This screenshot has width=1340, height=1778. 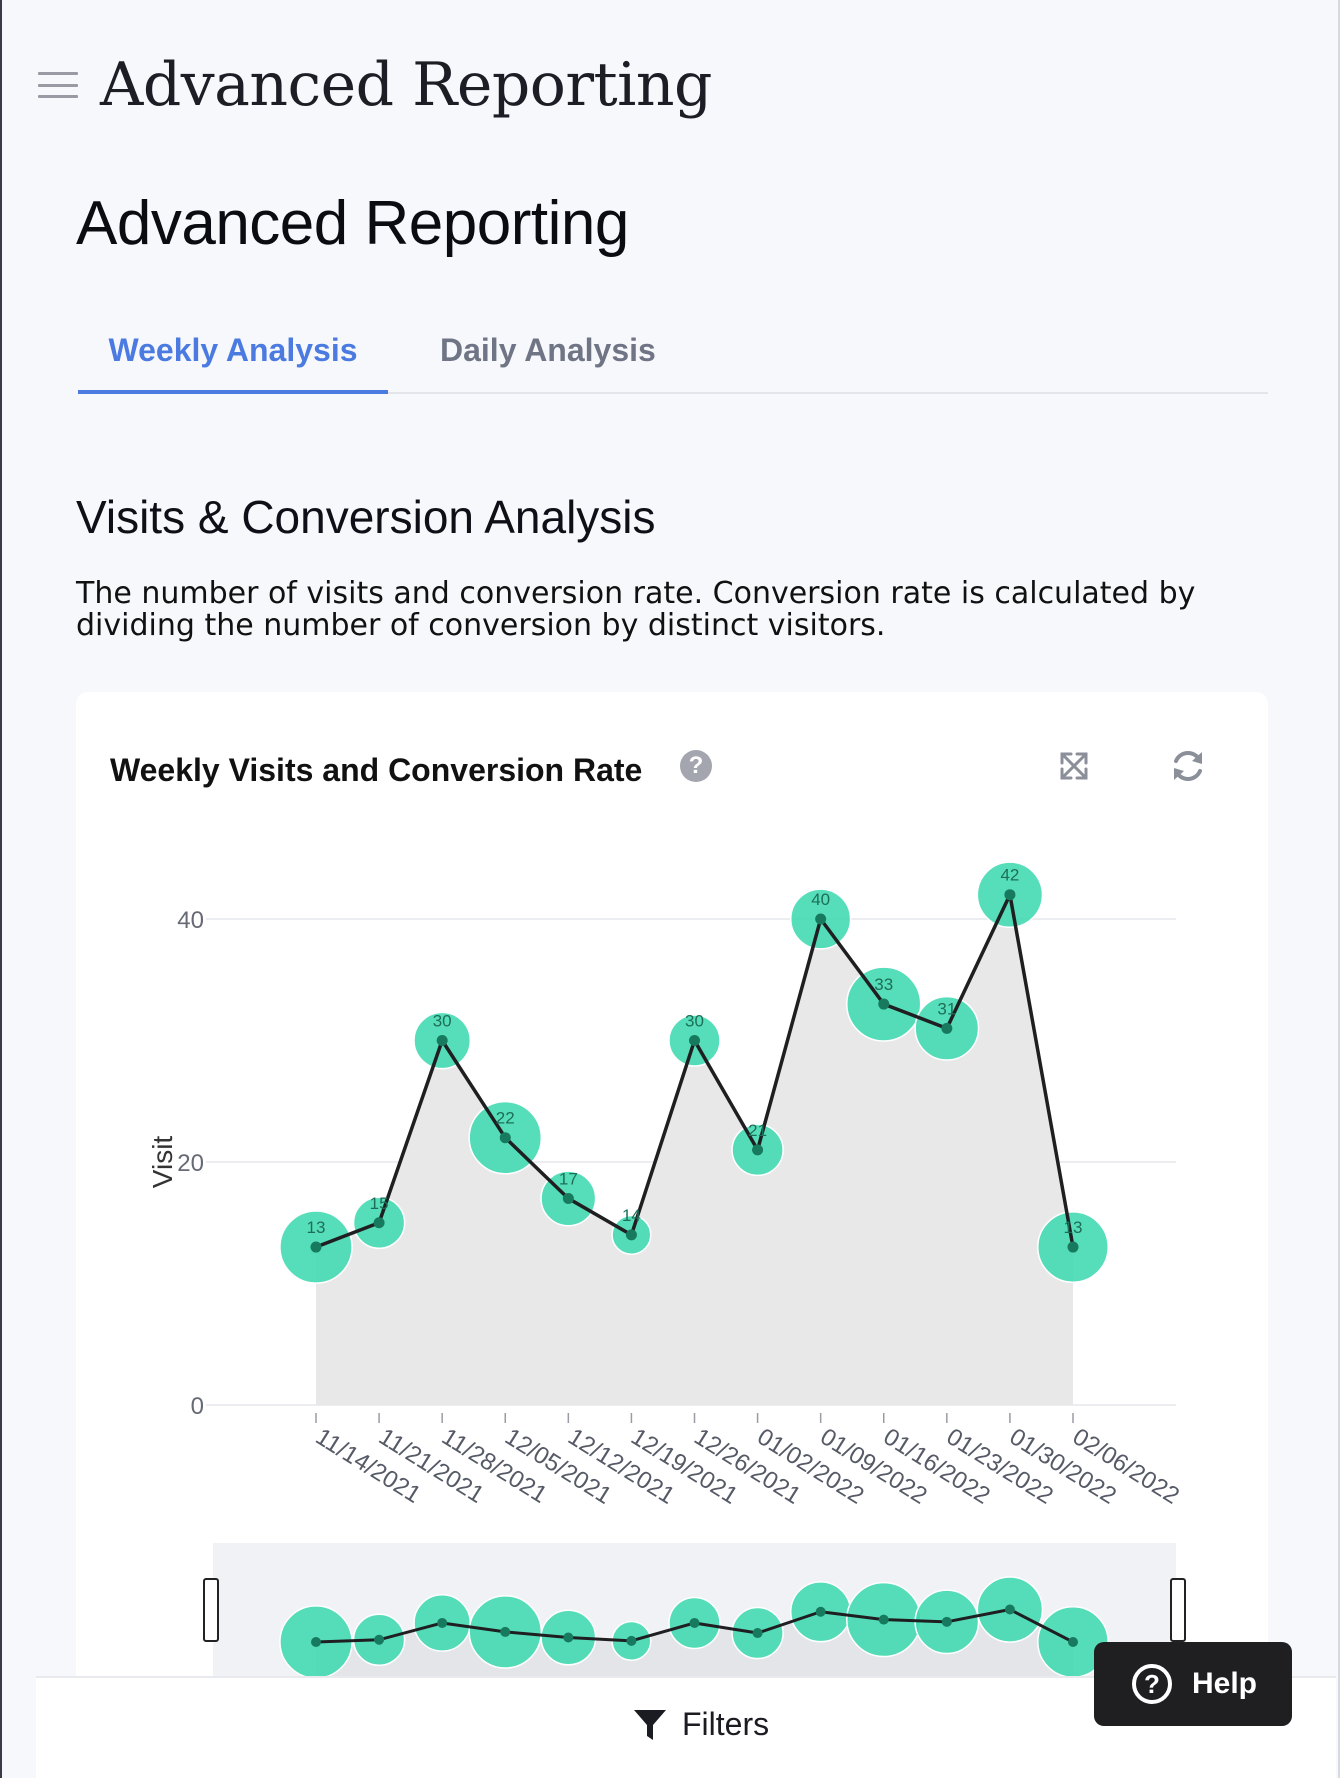 I want to click on y-tick-label: 40, so click(x=190, y=920).